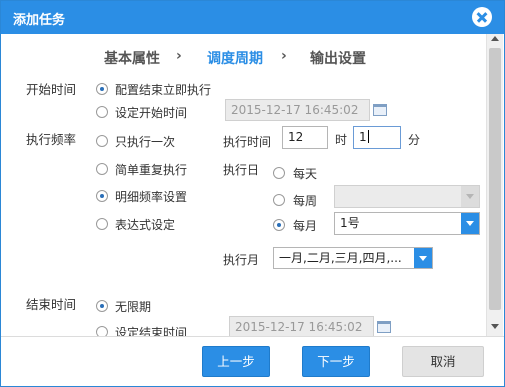 Image resolution: width=505 pixels, height=387 pixels. Describe the element at coordinates (279, 225) in the screenshot. I see `radio-every-month` at that location.